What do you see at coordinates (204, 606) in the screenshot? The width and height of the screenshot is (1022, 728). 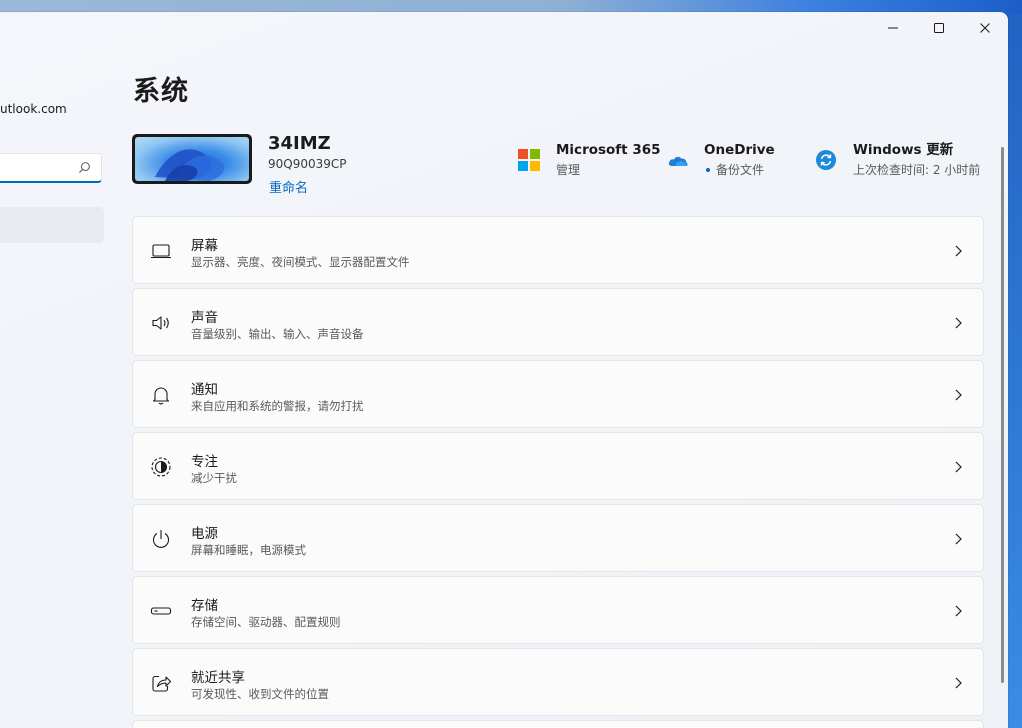 I see `settings-item-title: 存储` at bounding box center [204, 606].